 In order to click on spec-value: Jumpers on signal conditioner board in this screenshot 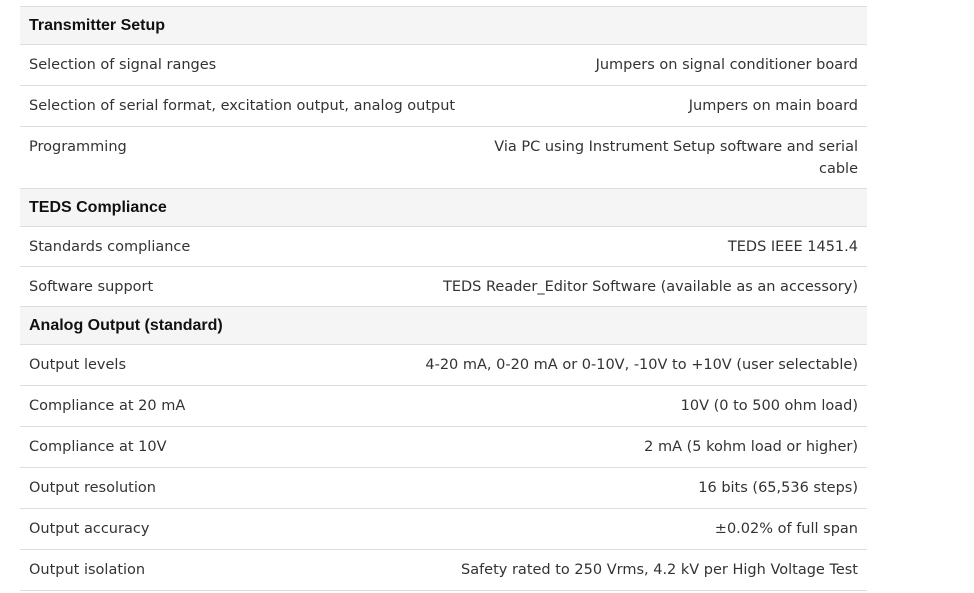, I will do `click(726, 65)`.